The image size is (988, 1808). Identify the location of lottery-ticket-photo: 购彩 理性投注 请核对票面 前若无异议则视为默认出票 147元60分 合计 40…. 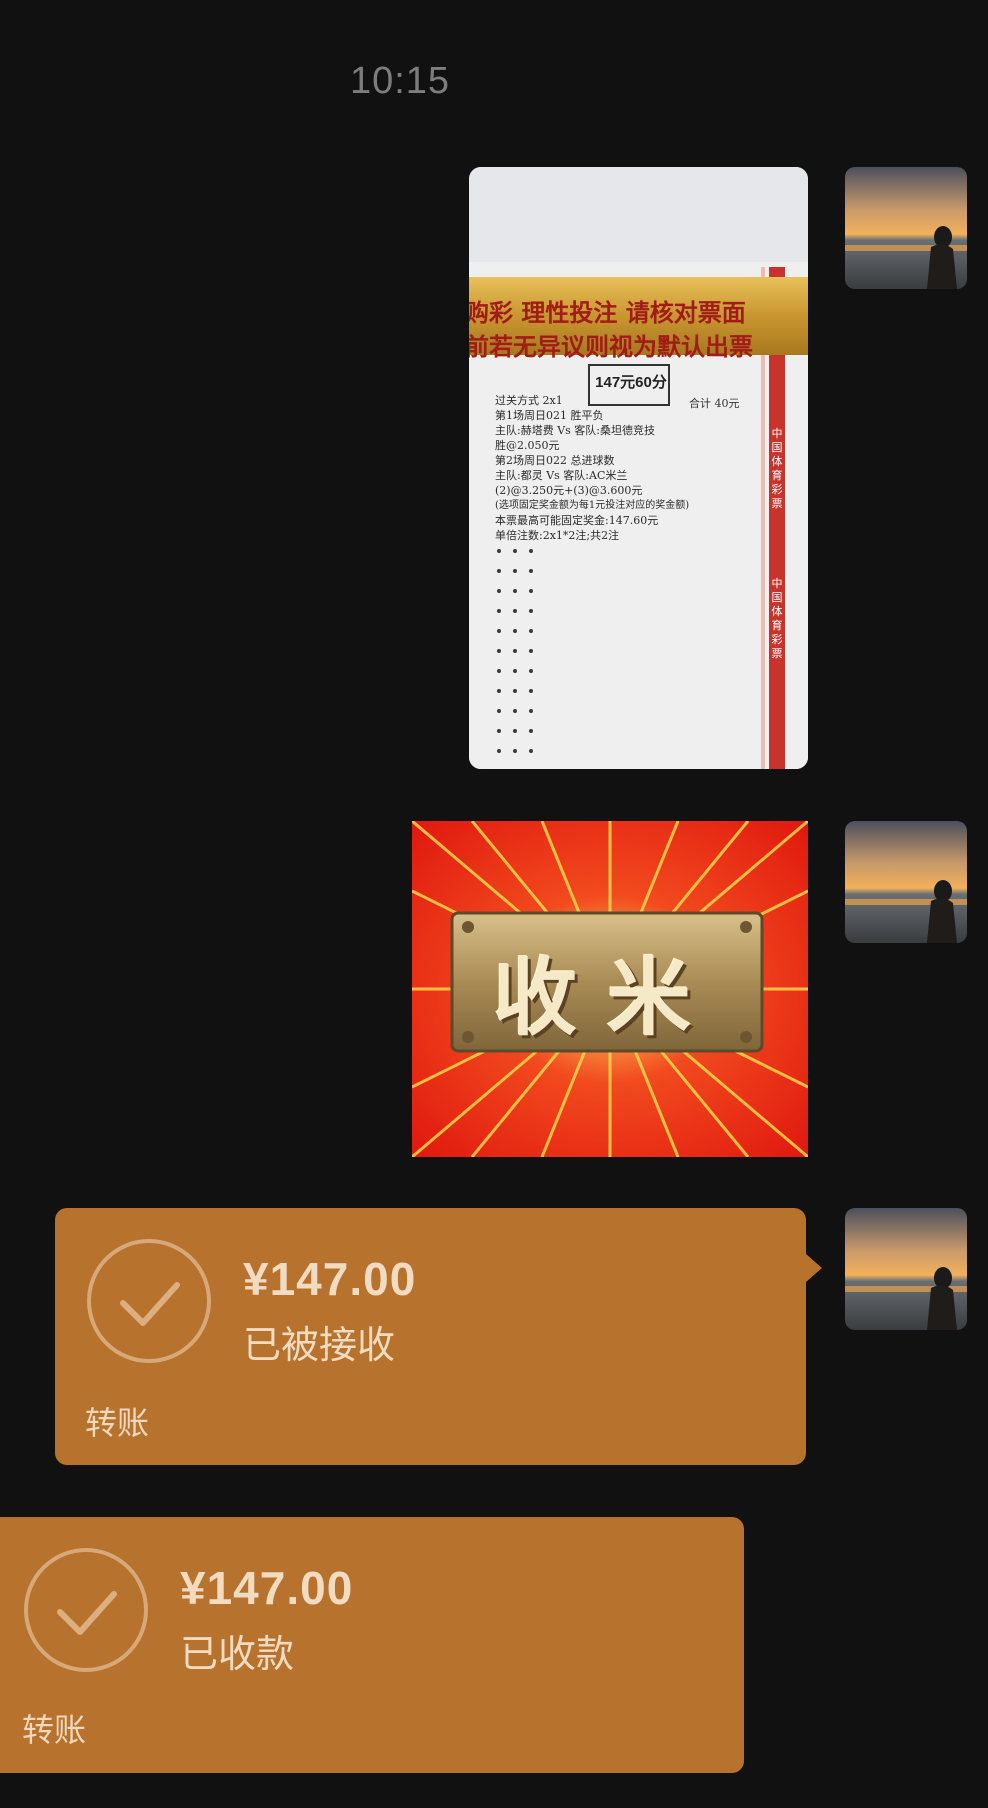
(638, 468).